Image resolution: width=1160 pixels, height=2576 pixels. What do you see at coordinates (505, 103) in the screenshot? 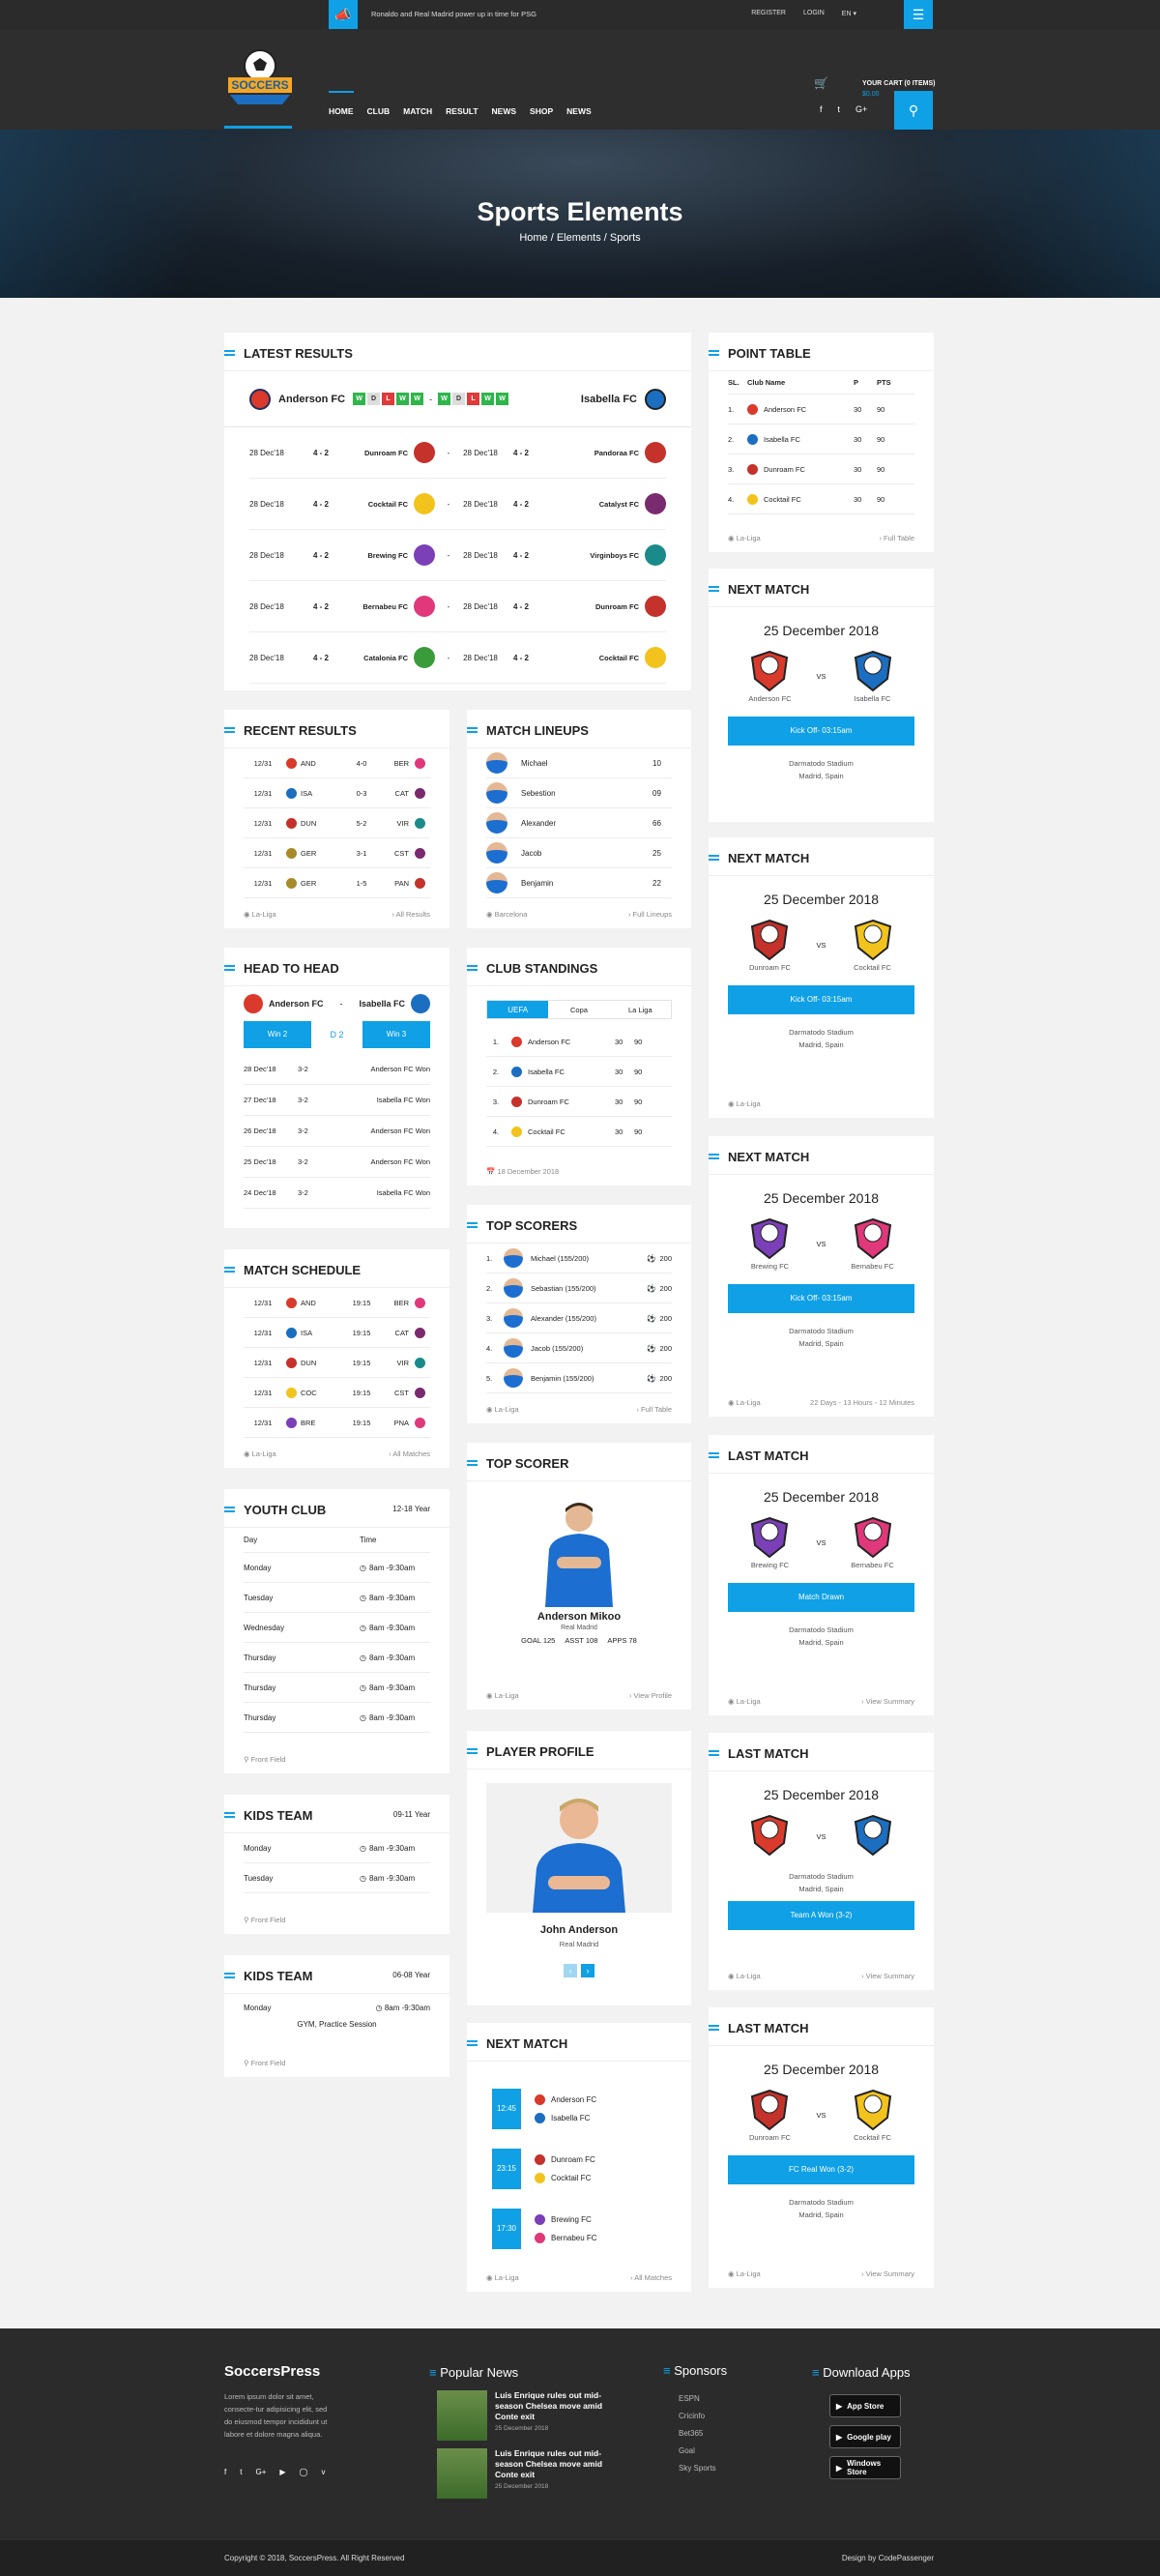
I see `nav-news: NEWS` at bounding box center [505, 103].